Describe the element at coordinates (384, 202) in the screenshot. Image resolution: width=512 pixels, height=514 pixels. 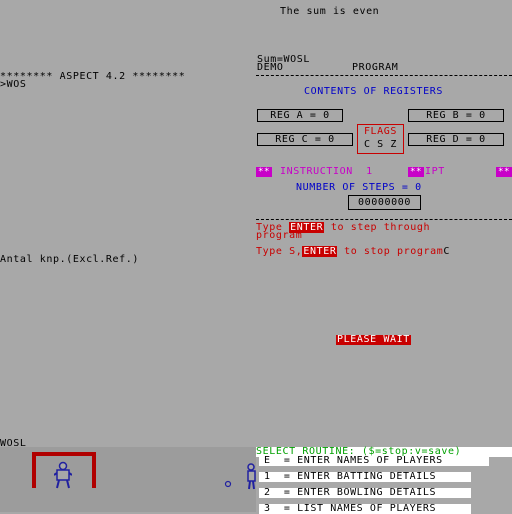
I see `steps-counter: 00000000` at that location.